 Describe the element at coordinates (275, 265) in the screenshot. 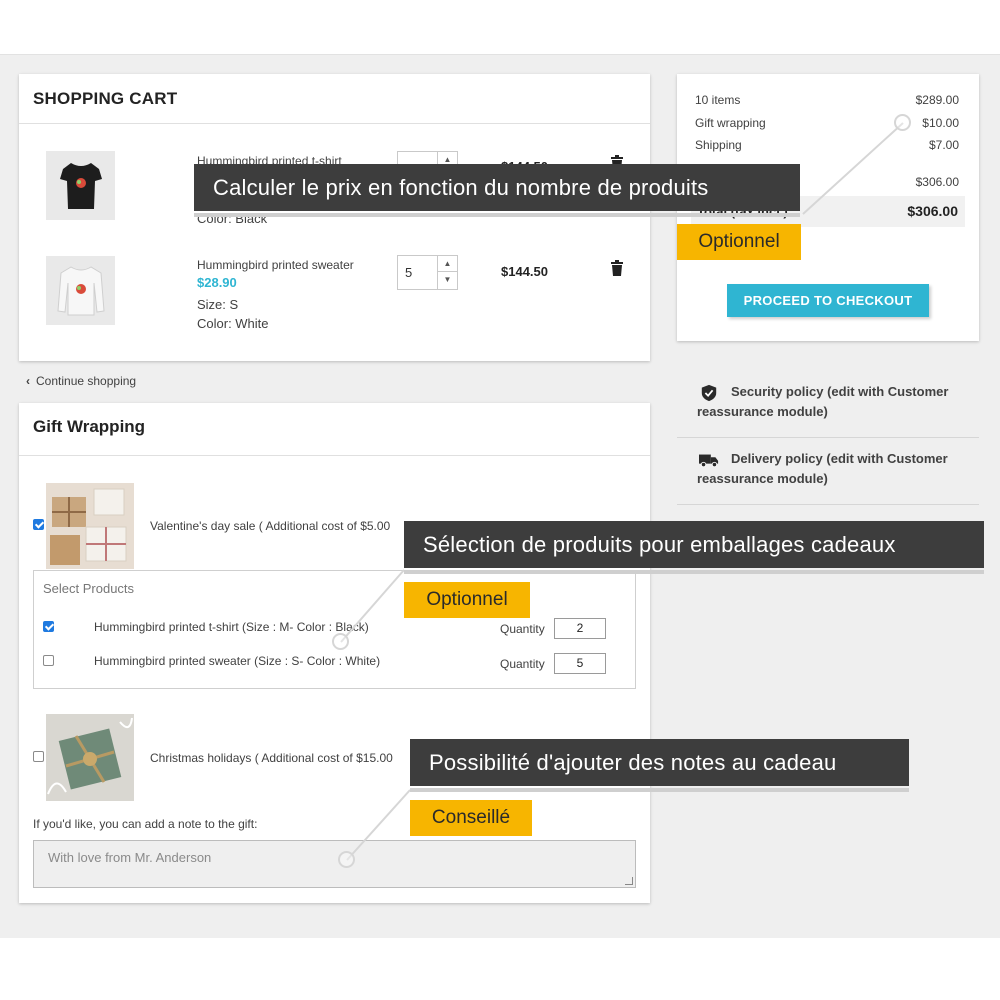

I see `product-name: Hummingbird printed sweater` at that location.